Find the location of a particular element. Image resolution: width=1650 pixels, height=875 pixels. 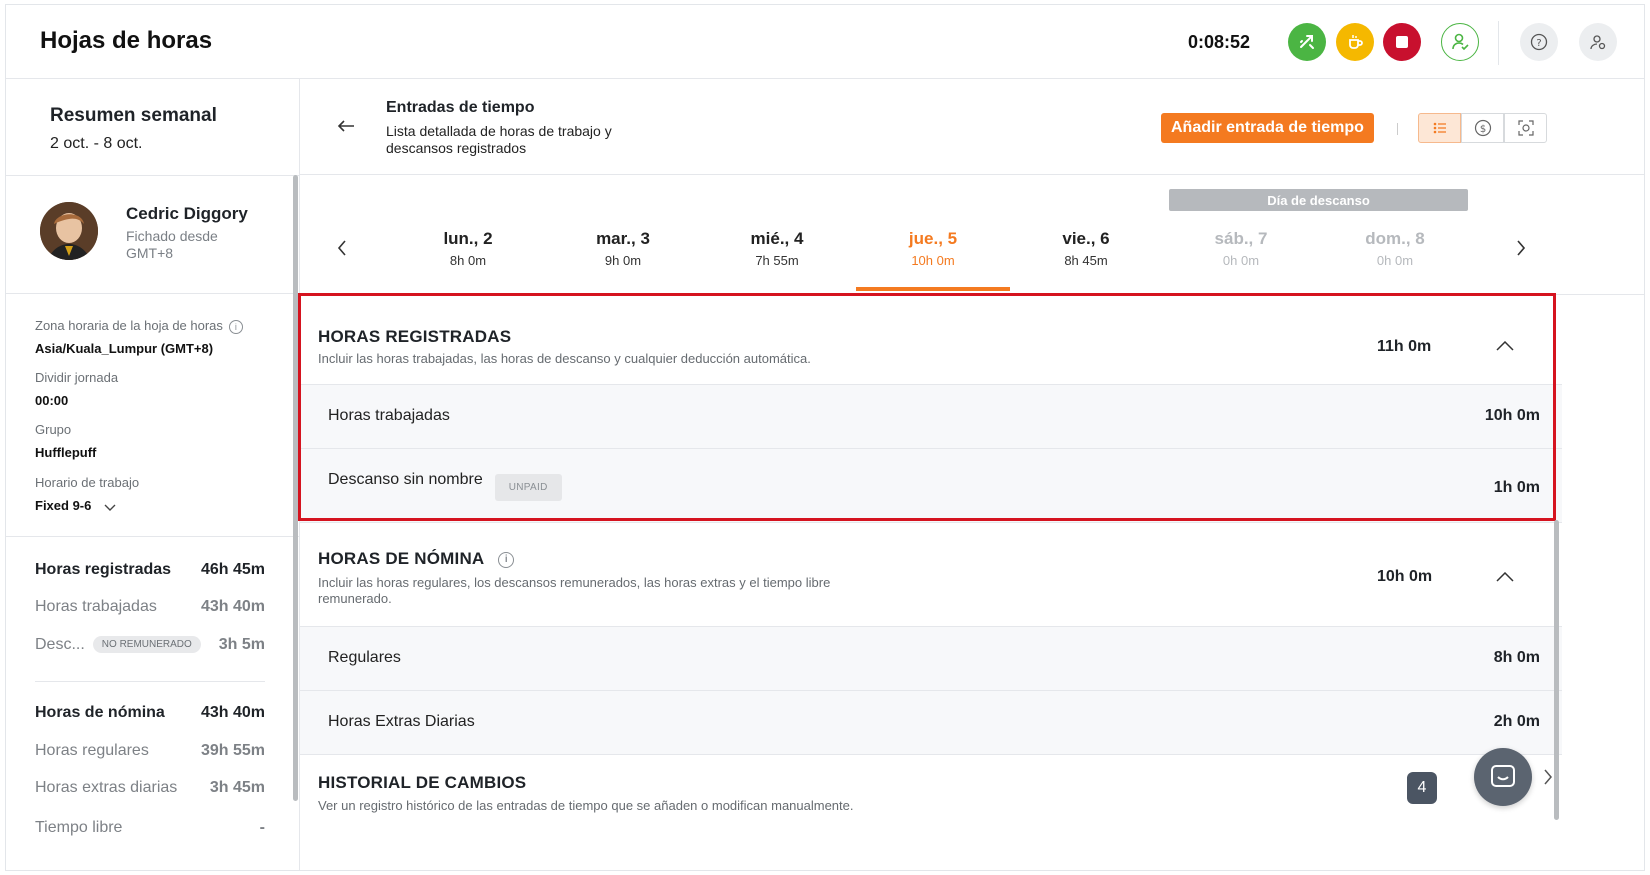

row-value: 2h 0m is located at coordinates (1516, 721).